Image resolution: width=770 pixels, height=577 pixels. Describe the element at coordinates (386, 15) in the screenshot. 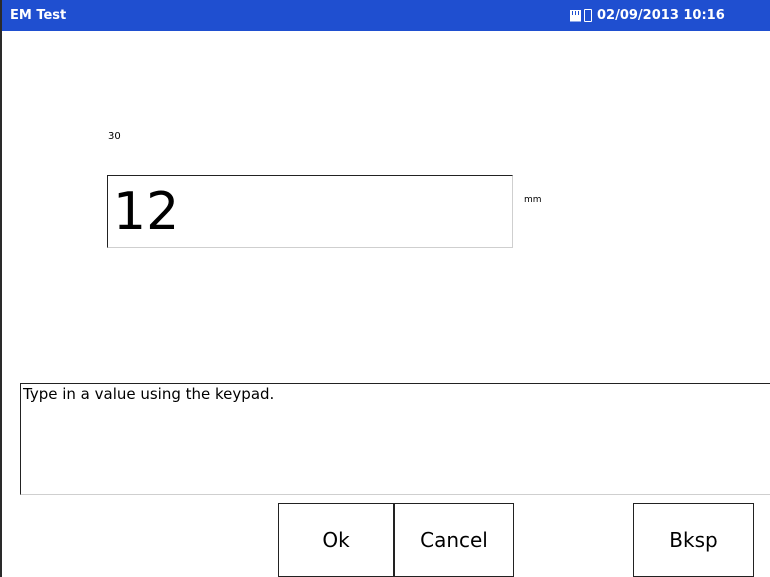

I see `title-bar: EM Test 02/09/2013 10:16` at that location.